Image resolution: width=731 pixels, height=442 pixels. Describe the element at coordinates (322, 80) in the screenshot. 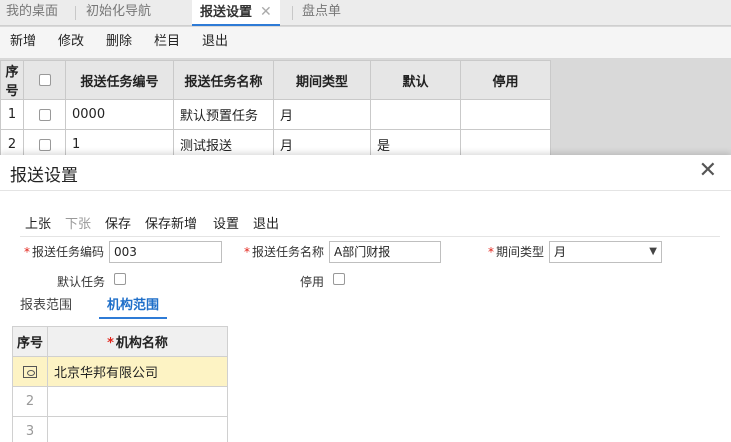

I see `col-period: 期间类型` at that location.